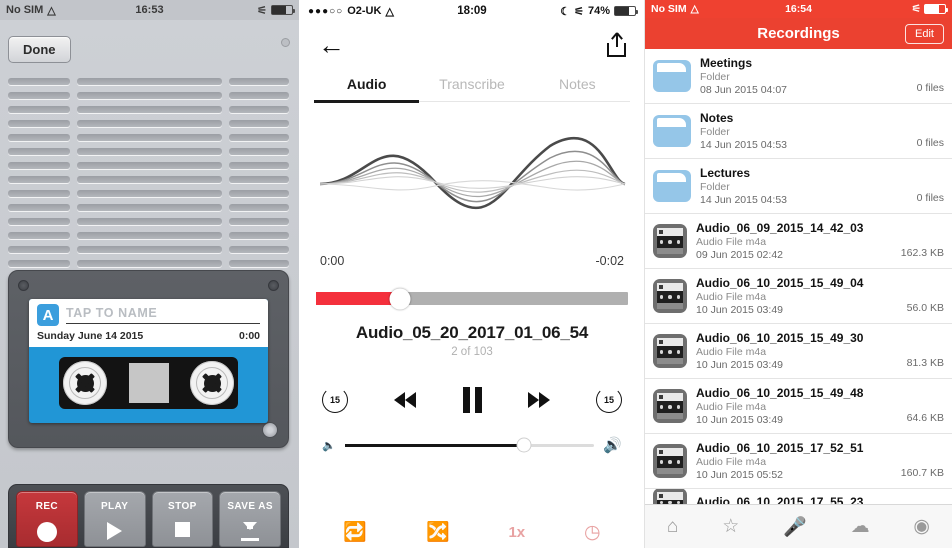 The image size is (952, 548). I want to click on microphone-icon: 🎤, so click(795, 527).